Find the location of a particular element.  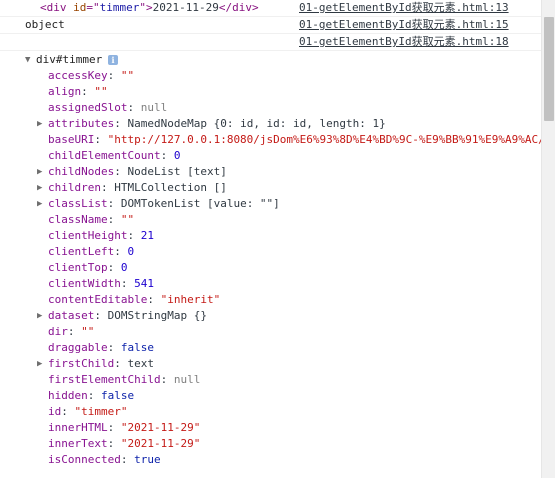

property-entry: contentEditable: "inherit" is located at coordinates (134, 300).